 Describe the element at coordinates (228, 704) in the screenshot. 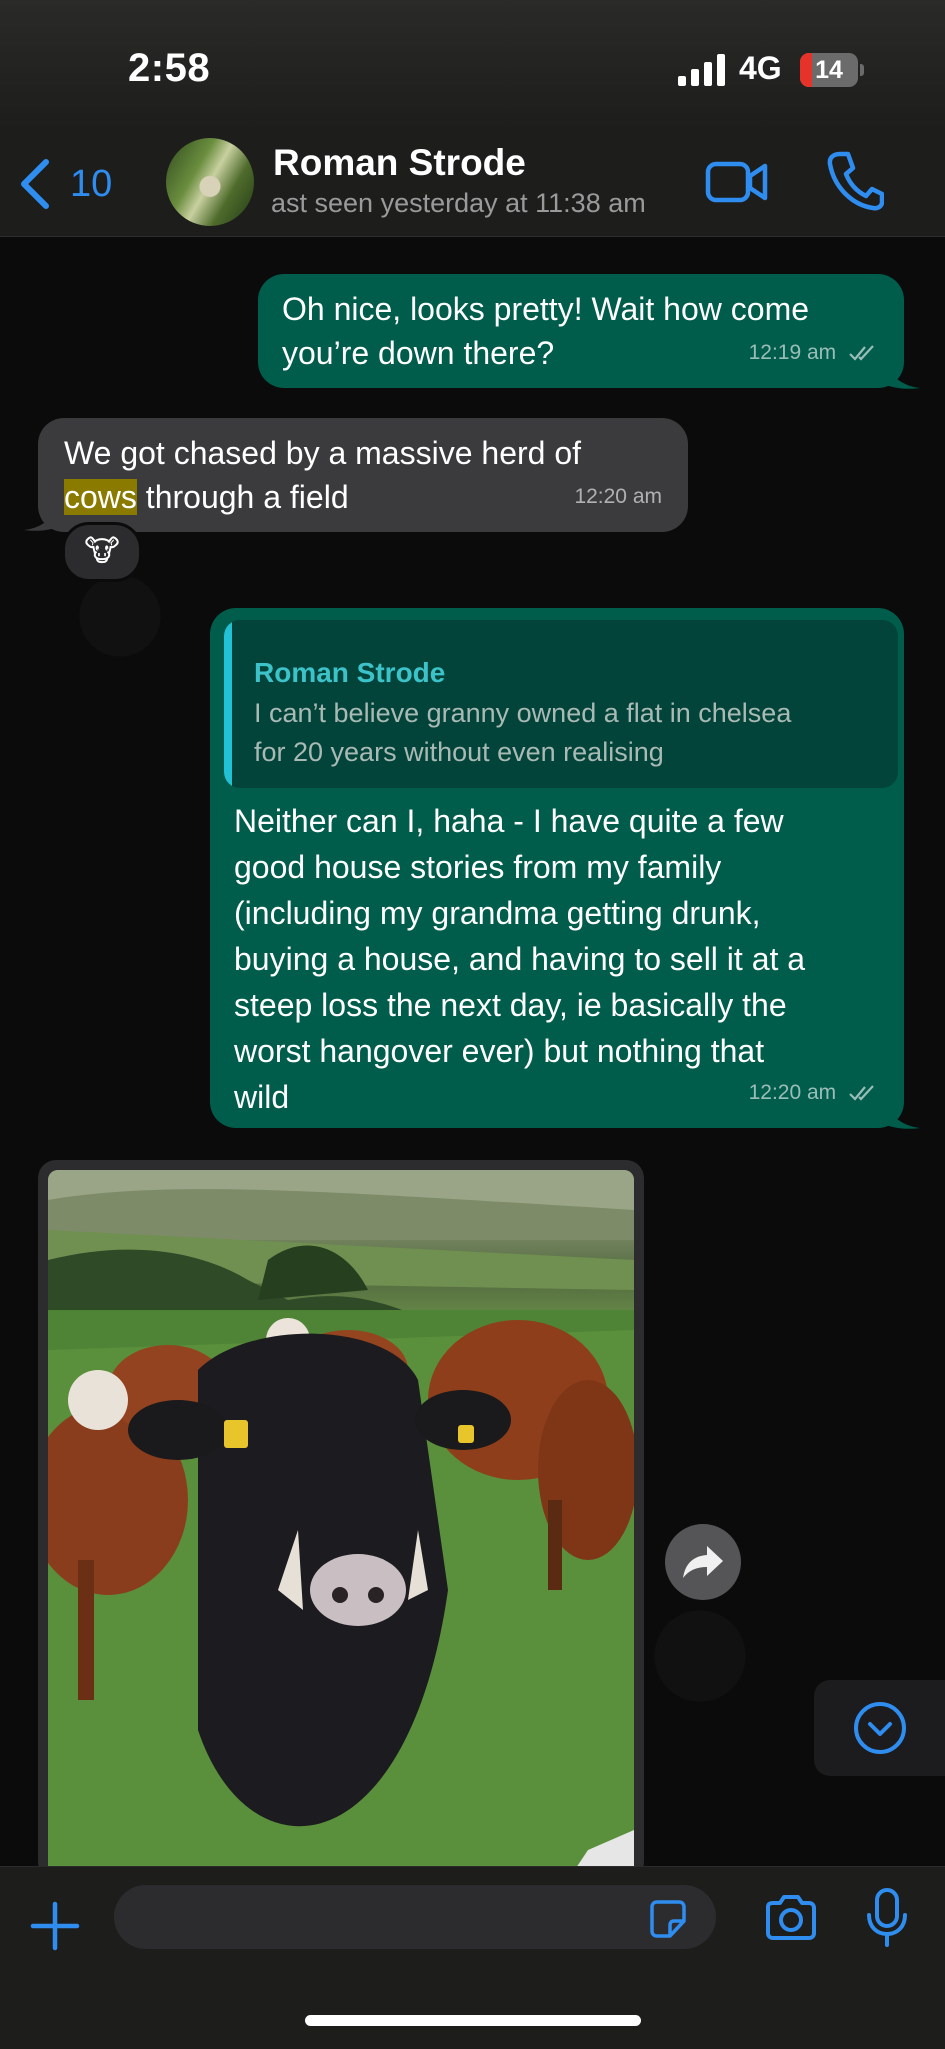

I see `quote-bar` at that location.